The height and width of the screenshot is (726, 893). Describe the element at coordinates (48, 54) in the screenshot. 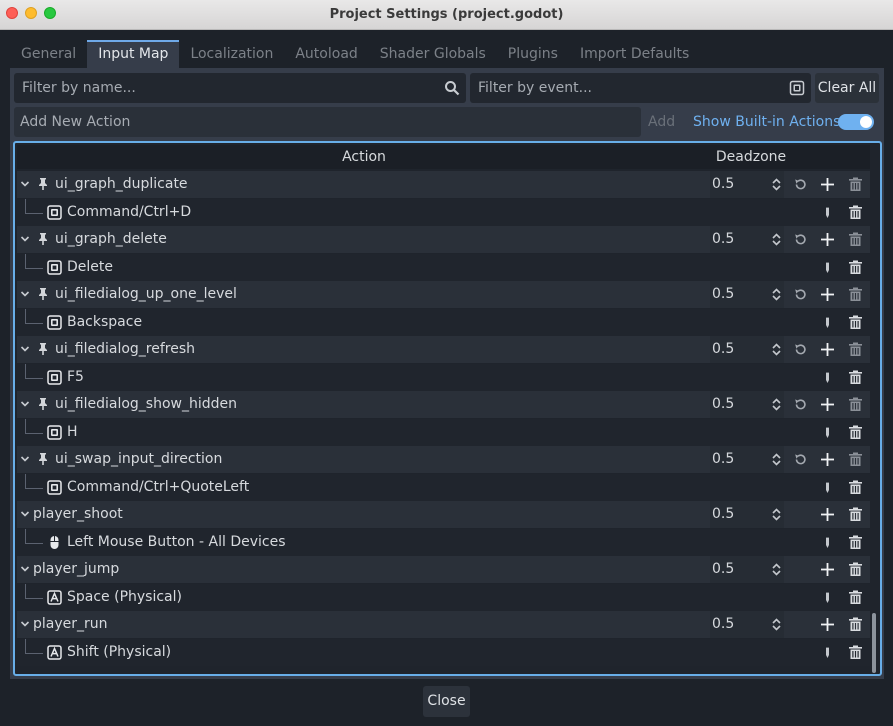

I see `tab-general: General` at that location.